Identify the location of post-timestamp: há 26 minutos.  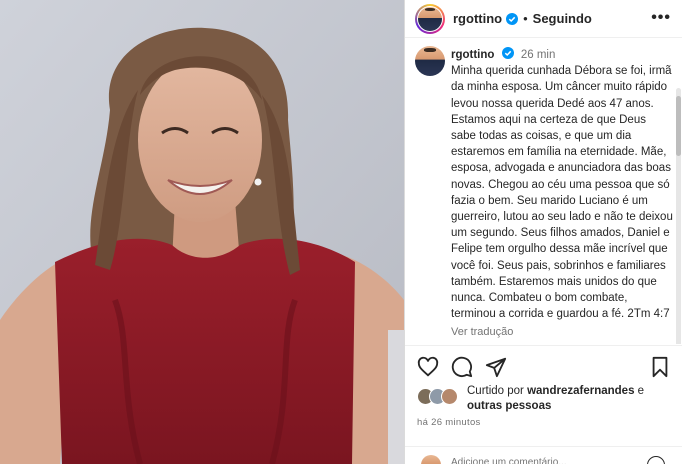
(449, 422).